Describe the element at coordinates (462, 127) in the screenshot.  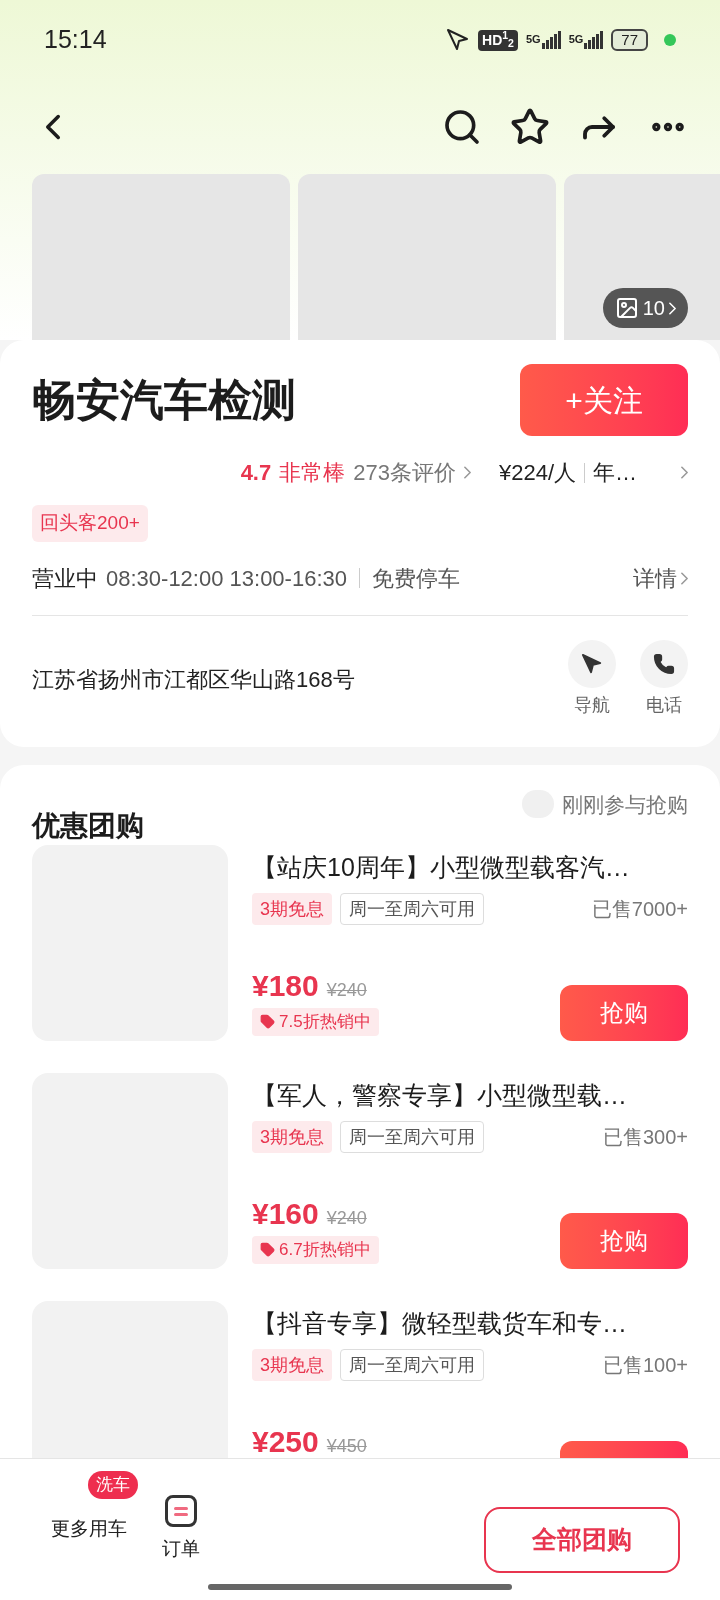
I see `search-icon` at that location.